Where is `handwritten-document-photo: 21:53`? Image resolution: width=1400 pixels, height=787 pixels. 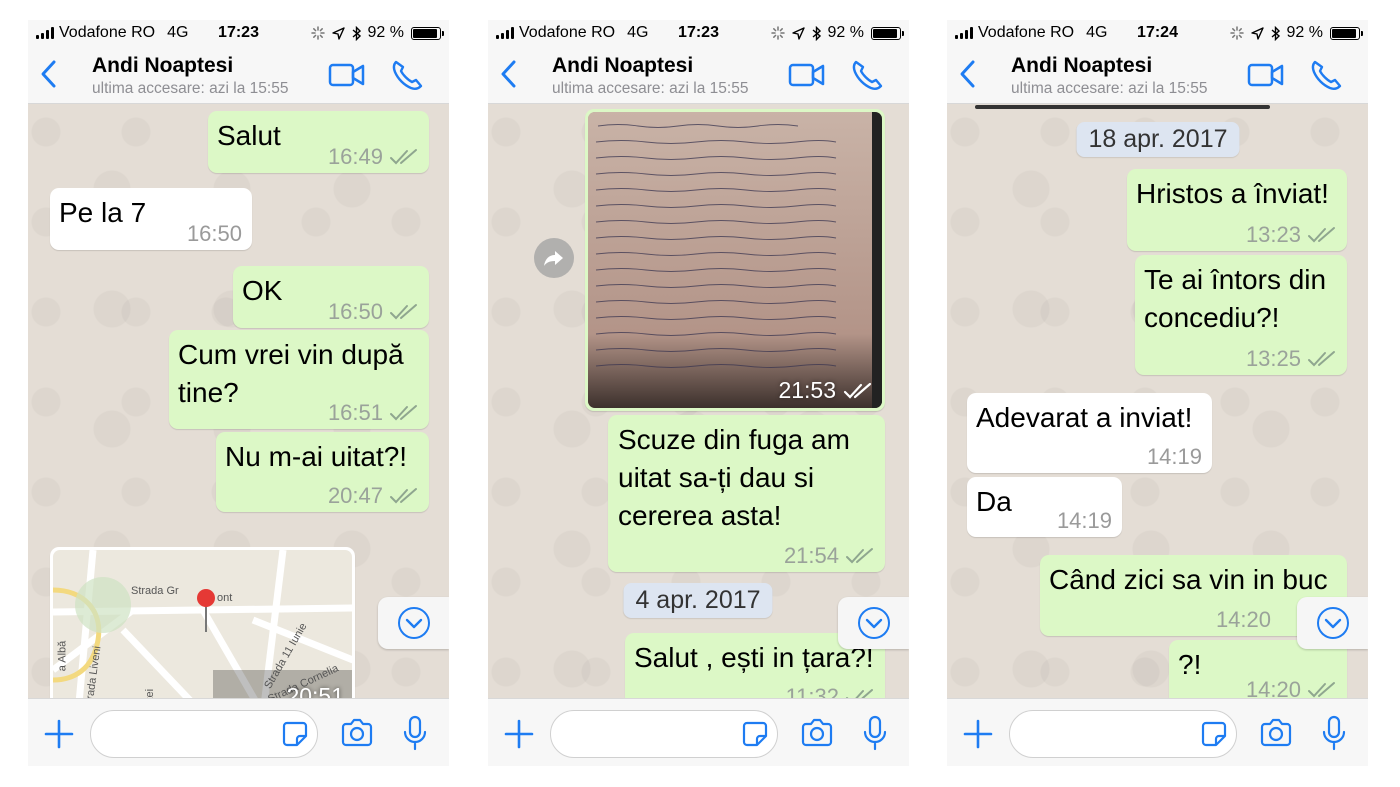 handwritten-document-photo: 21:53 is located at coordinates (735, 260).